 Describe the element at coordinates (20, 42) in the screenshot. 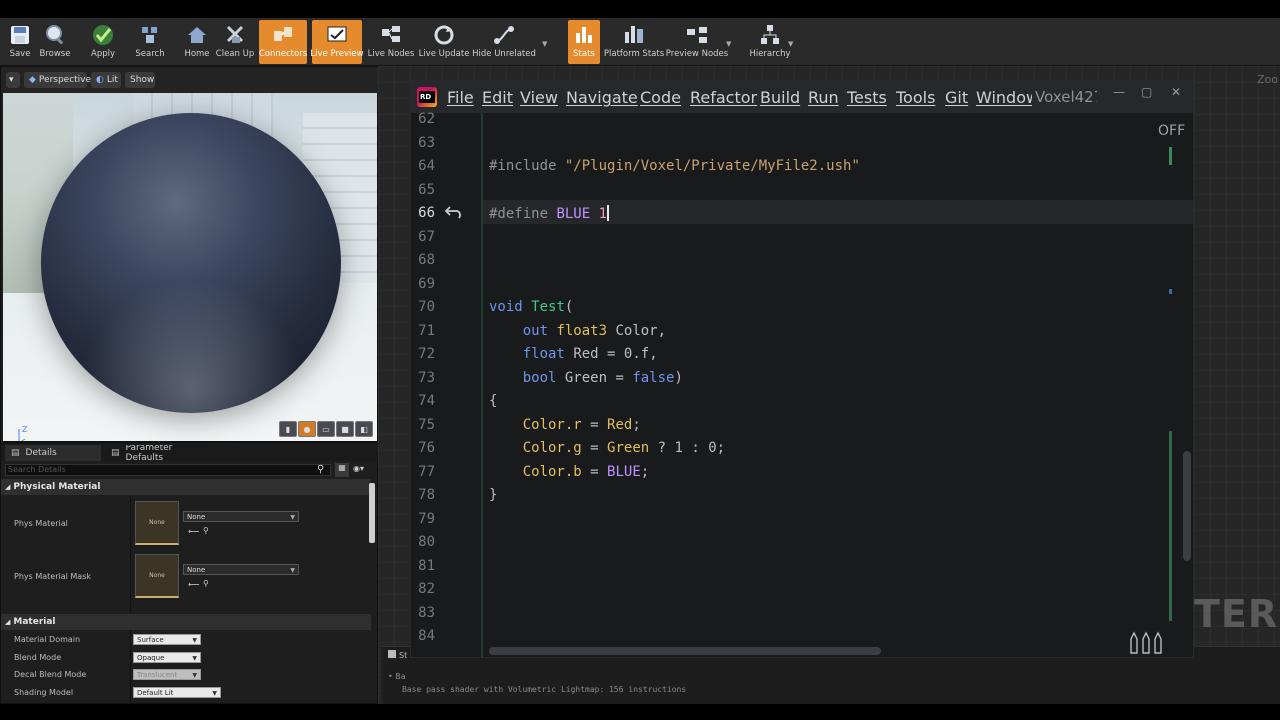

I see `save-button: Save` at that location.